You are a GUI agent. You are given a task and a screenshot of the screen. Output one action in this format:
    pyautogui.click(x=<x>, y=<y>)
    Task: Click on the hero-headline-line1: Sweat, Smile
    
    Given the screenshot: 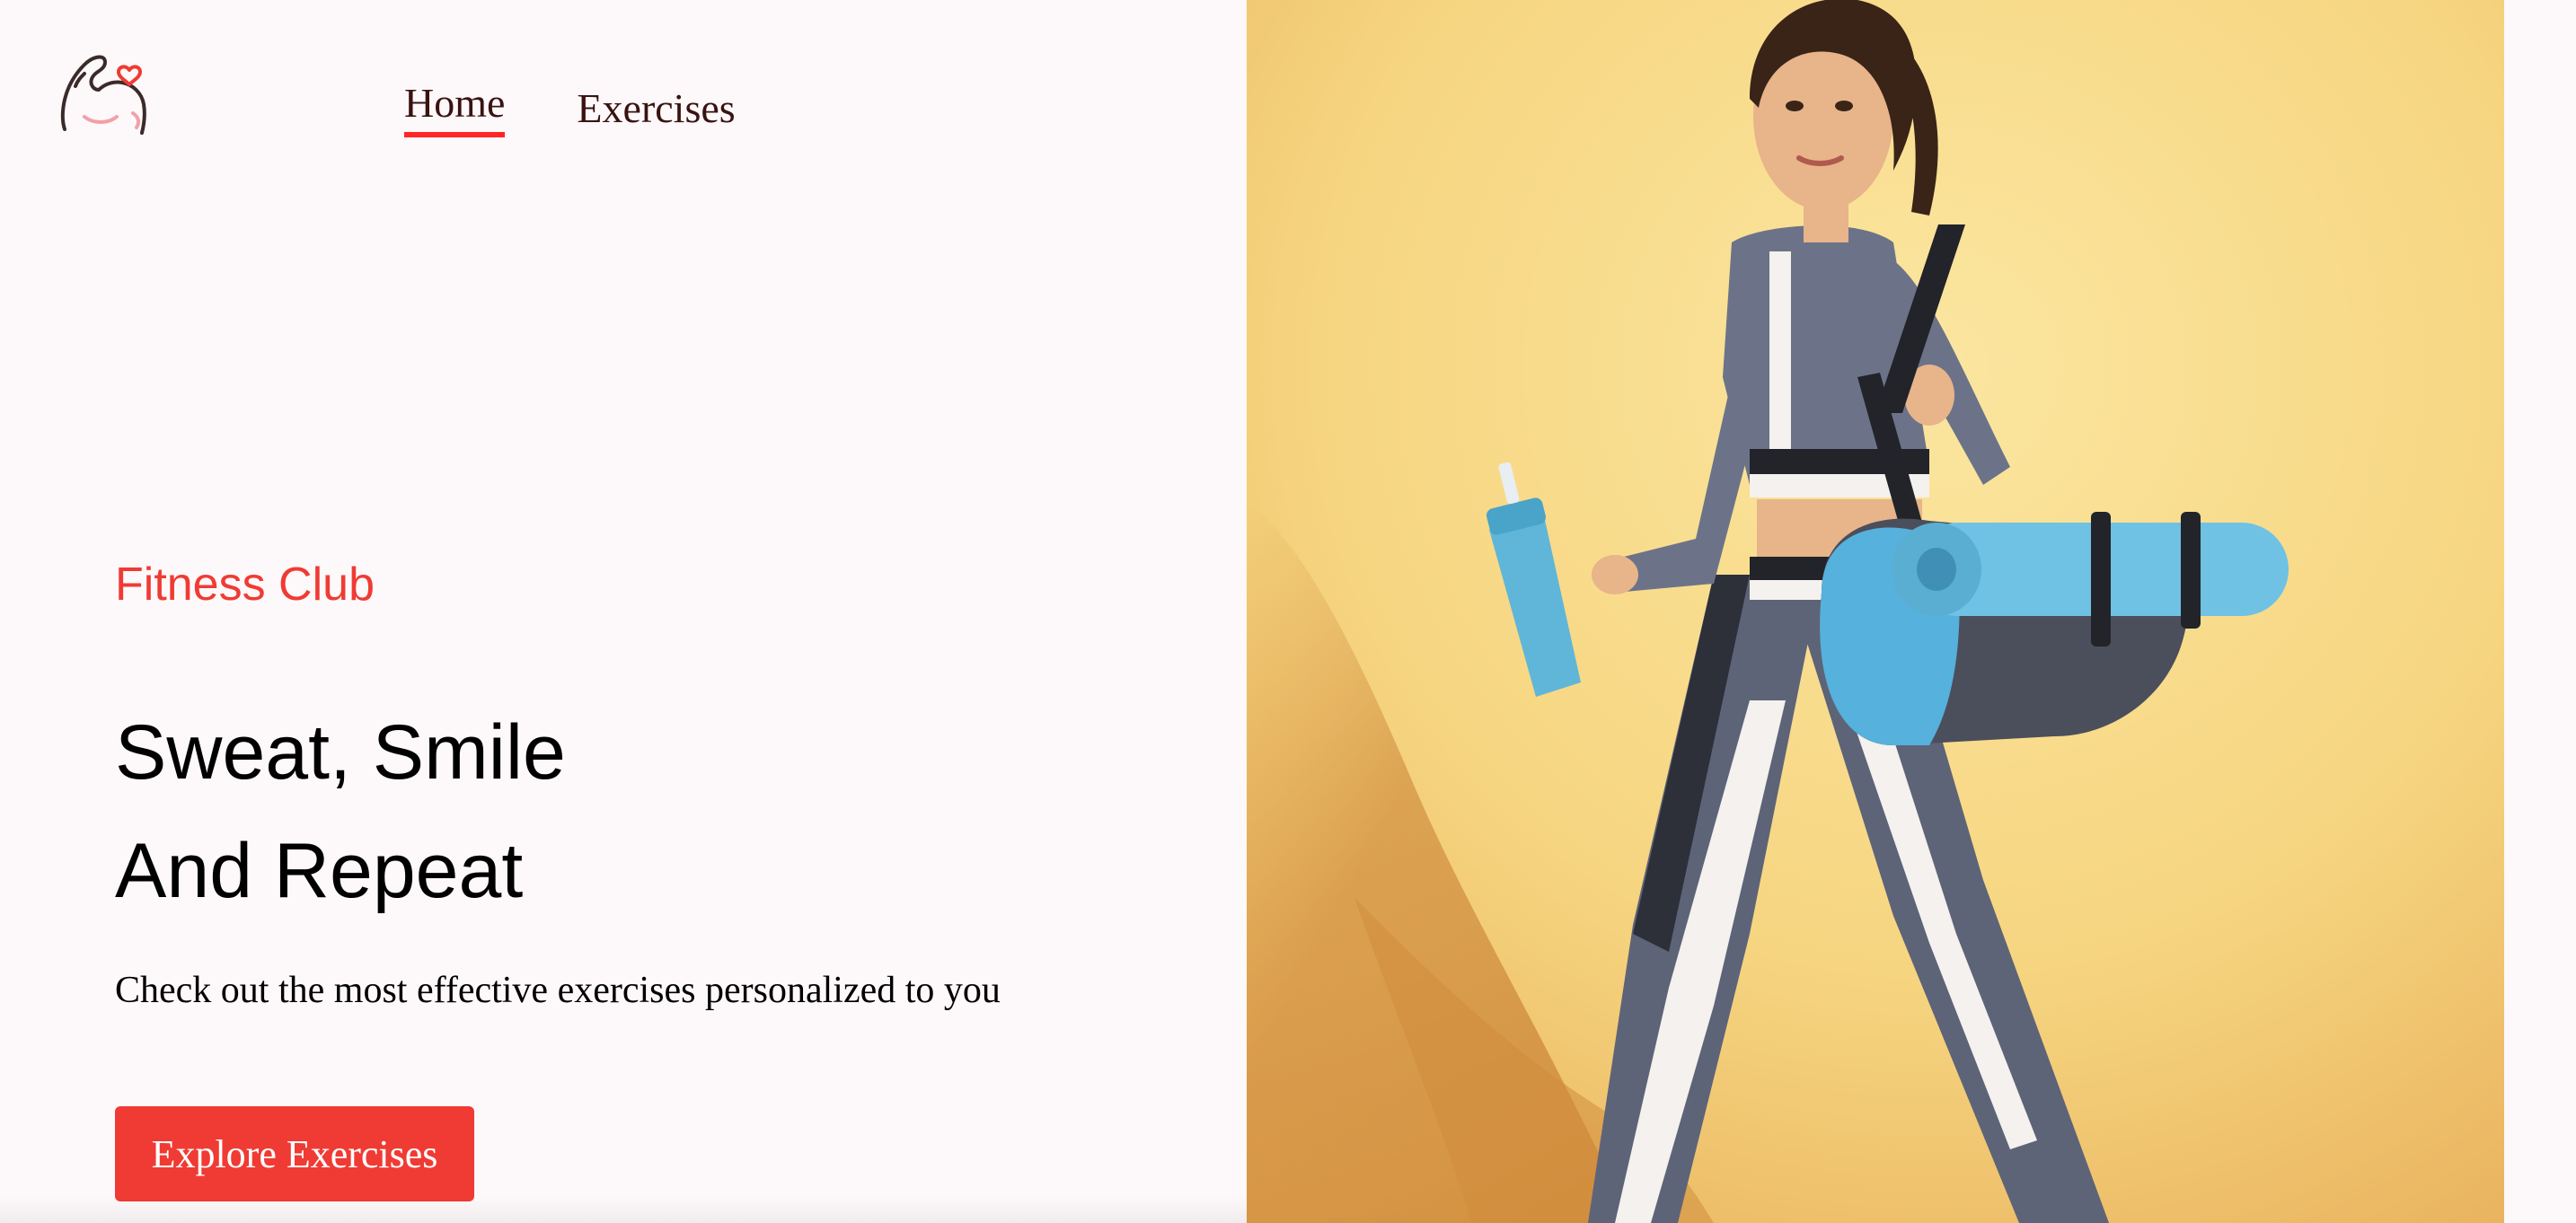 What is the action you would take?
    pyautogui.click(x=340, y=752)
    